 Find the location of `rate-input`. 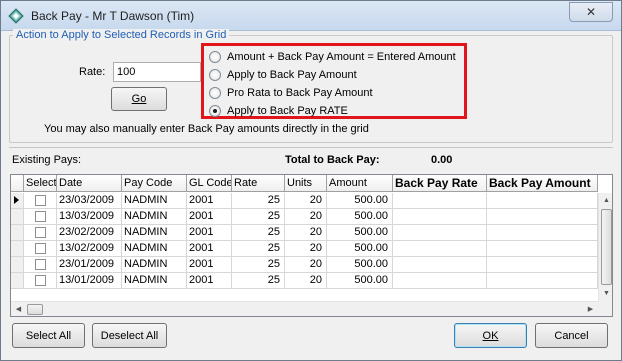

rate-input is located at coordinates (157, 72).